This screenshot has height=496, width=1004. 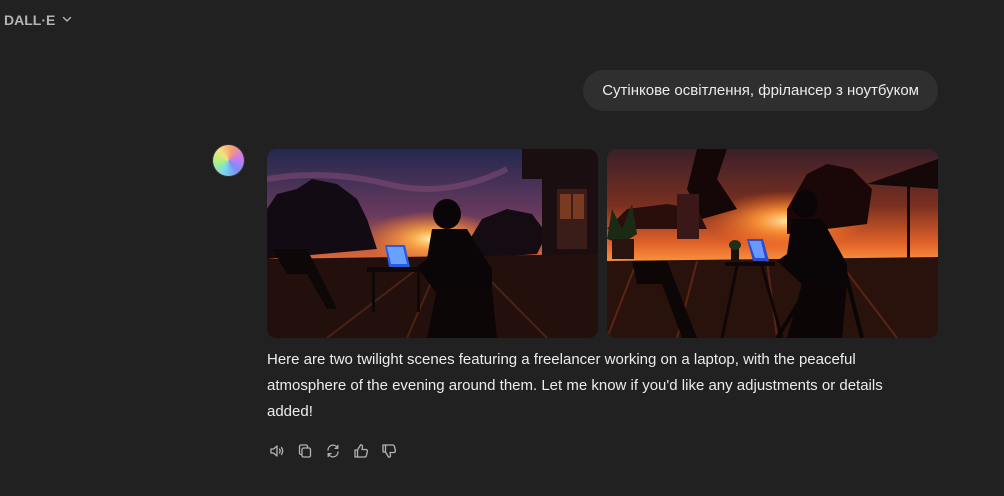 I want to click on model-switcher: DALL·E, so click(x=38, y=20).